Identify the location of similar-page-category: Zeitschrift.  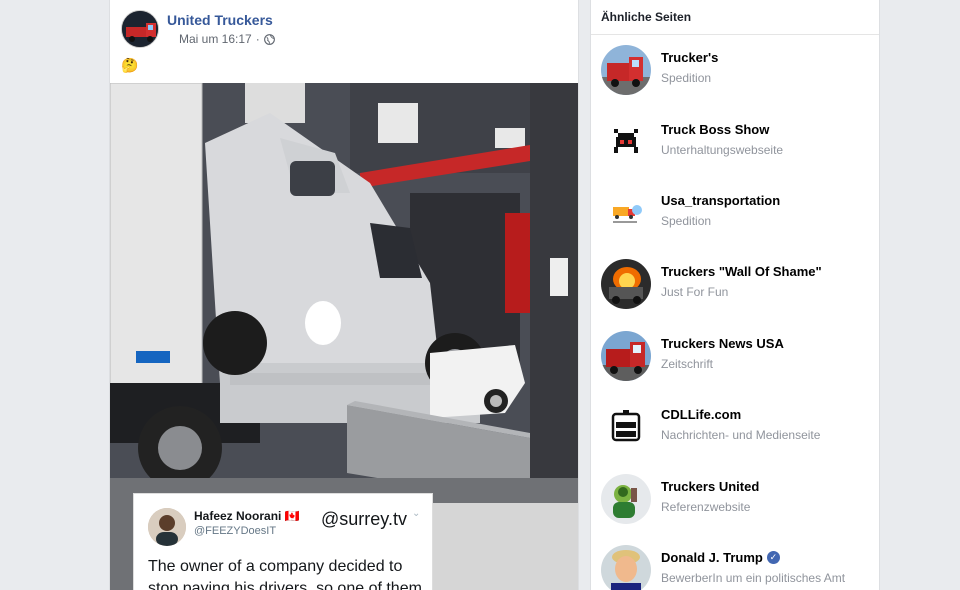
(687, 364).